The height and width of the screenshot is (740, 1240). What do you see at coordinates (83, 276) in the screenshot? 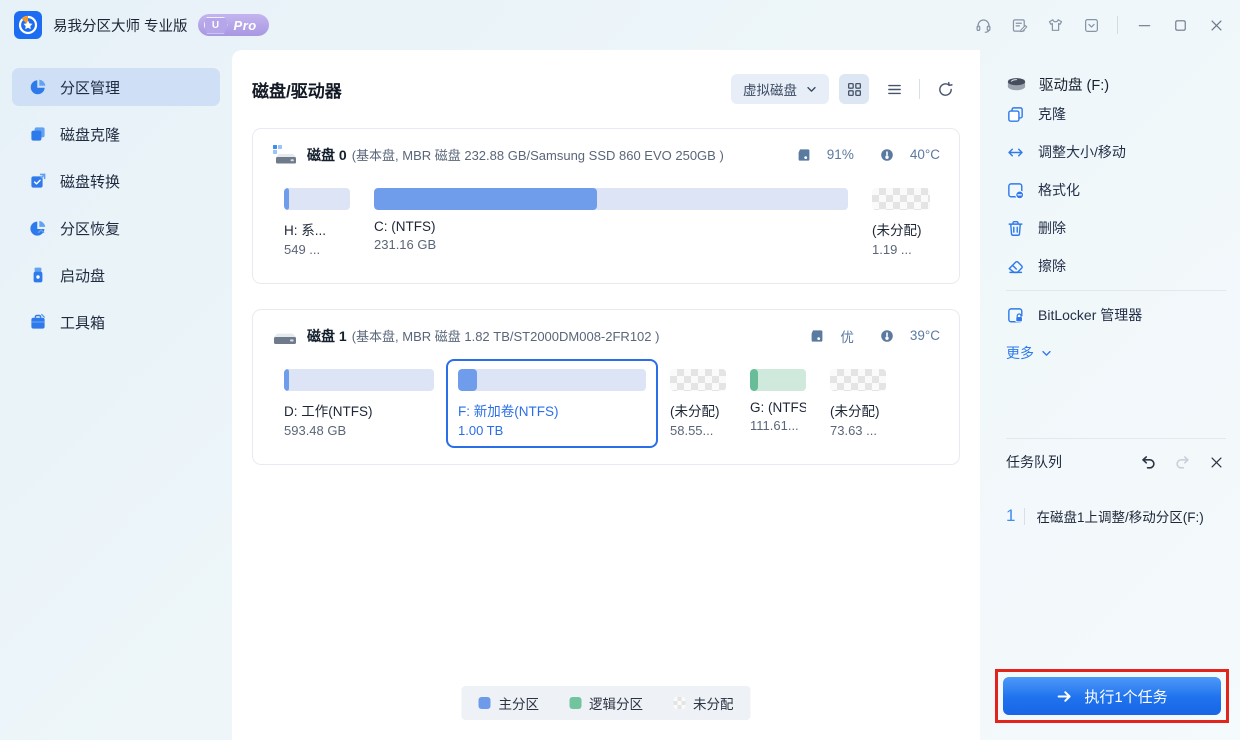
I see `sidebar-item-label: 启动盘` at bounding box center [83, 276].